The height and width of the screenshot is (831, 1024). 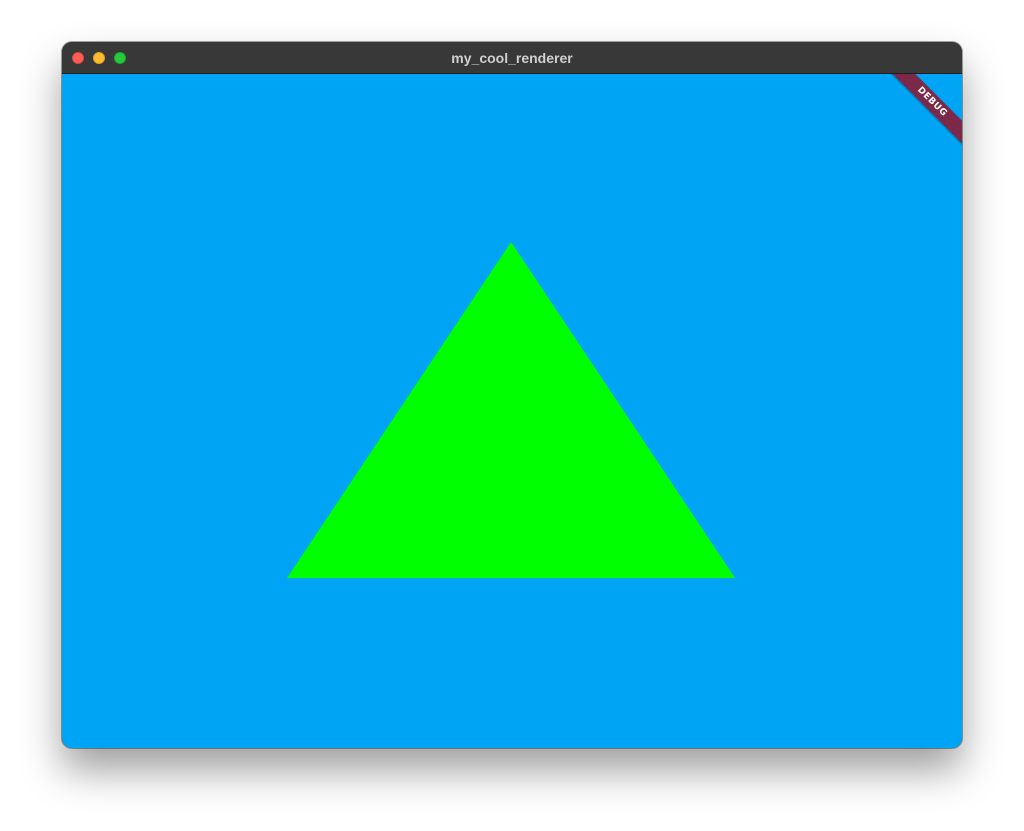 I want to click on window-title: my_cool_renderer, so click(x=512, y=58).